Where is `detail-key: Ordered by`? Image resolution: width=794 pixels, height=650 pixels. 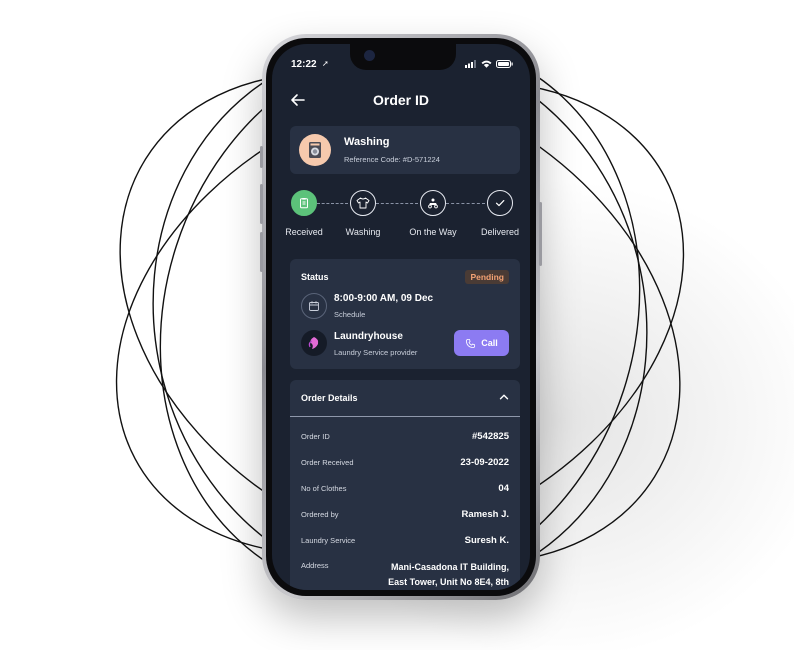
detail-key: Ordered by is located at coordinates (320, 514).